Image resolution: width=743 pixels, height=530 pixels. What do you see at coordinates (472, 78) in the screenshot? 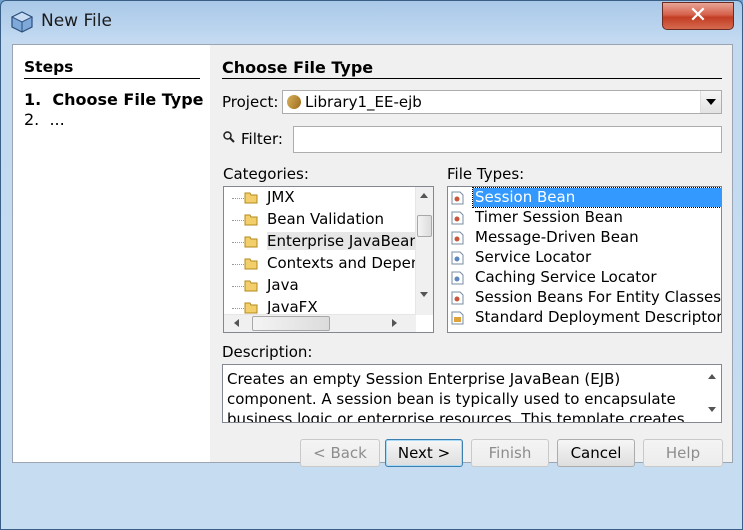
I see `title-divider` at bounding box center [472, 78].